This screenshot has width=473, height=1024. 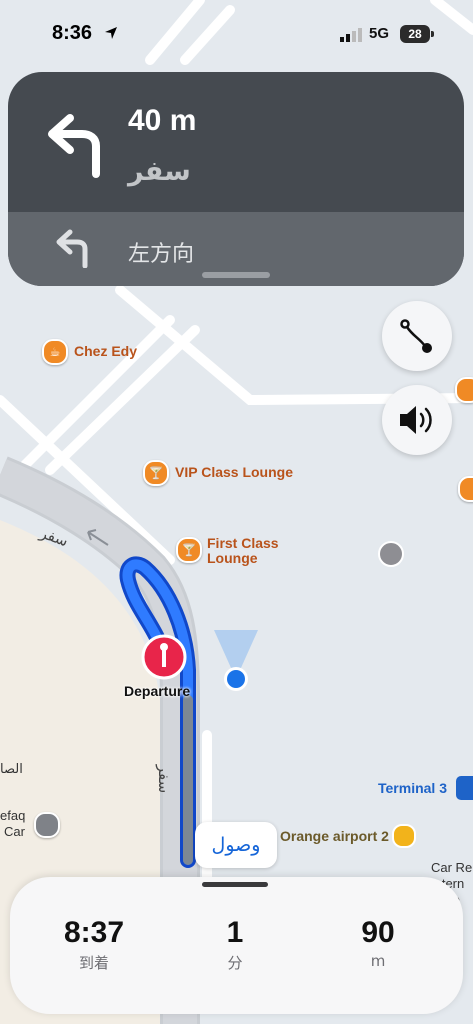 I want to click on distance-value: 90, so click(x=378, y=932).